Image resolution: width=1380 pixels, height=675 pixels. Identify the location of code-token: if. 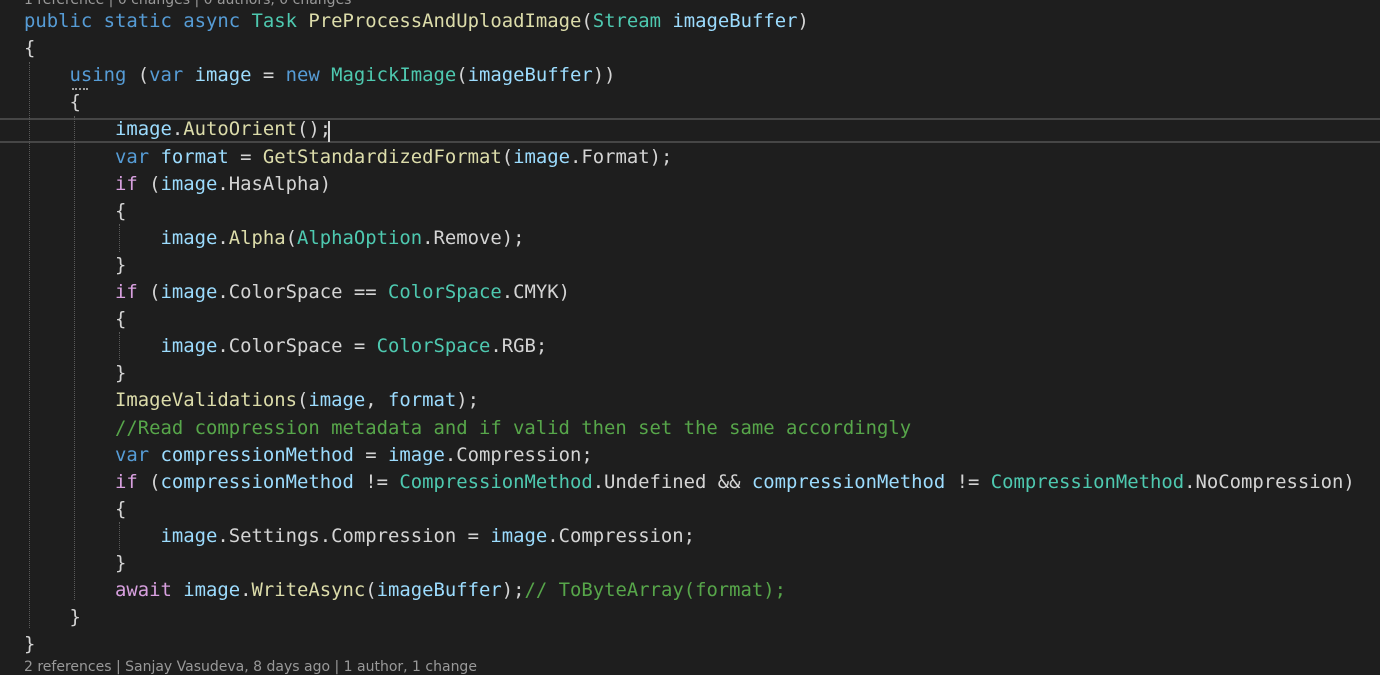
(126, 481).